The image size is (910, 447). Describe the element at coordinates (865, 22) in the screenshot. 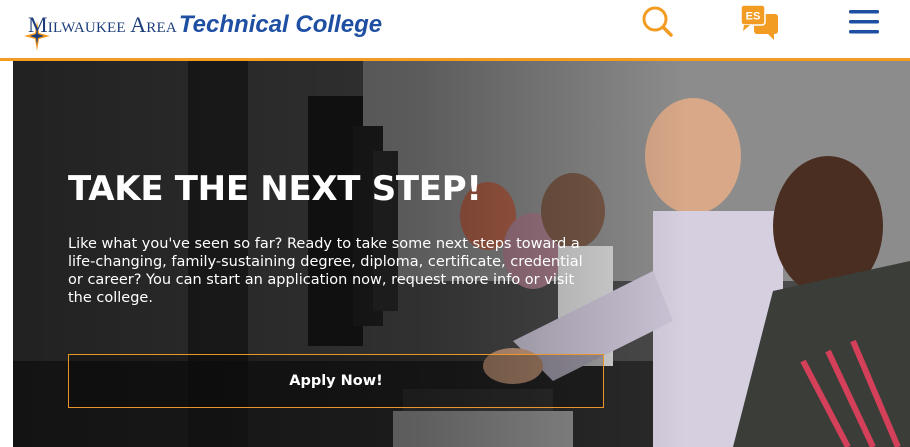

I see `hamburger-menu-icon` at that location.